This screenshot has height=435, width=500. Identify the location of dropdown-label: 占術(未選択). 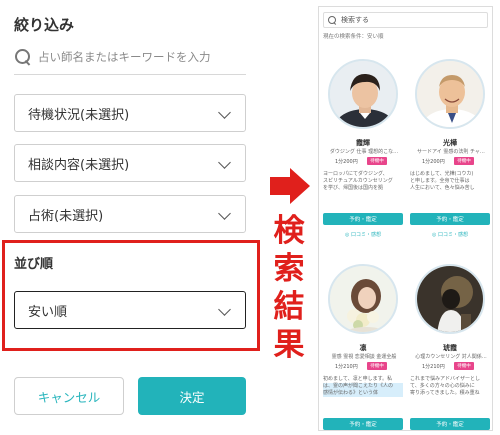
(66, 216).